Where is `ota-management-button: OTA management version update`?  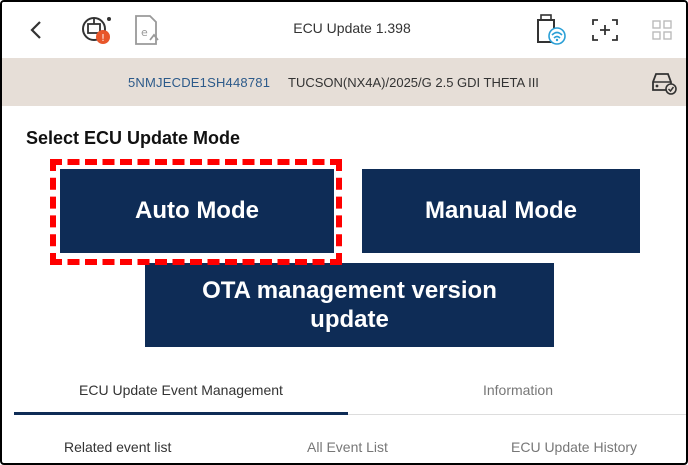 ota-management-button: OTA management version update is located at coordinates (349, 305).